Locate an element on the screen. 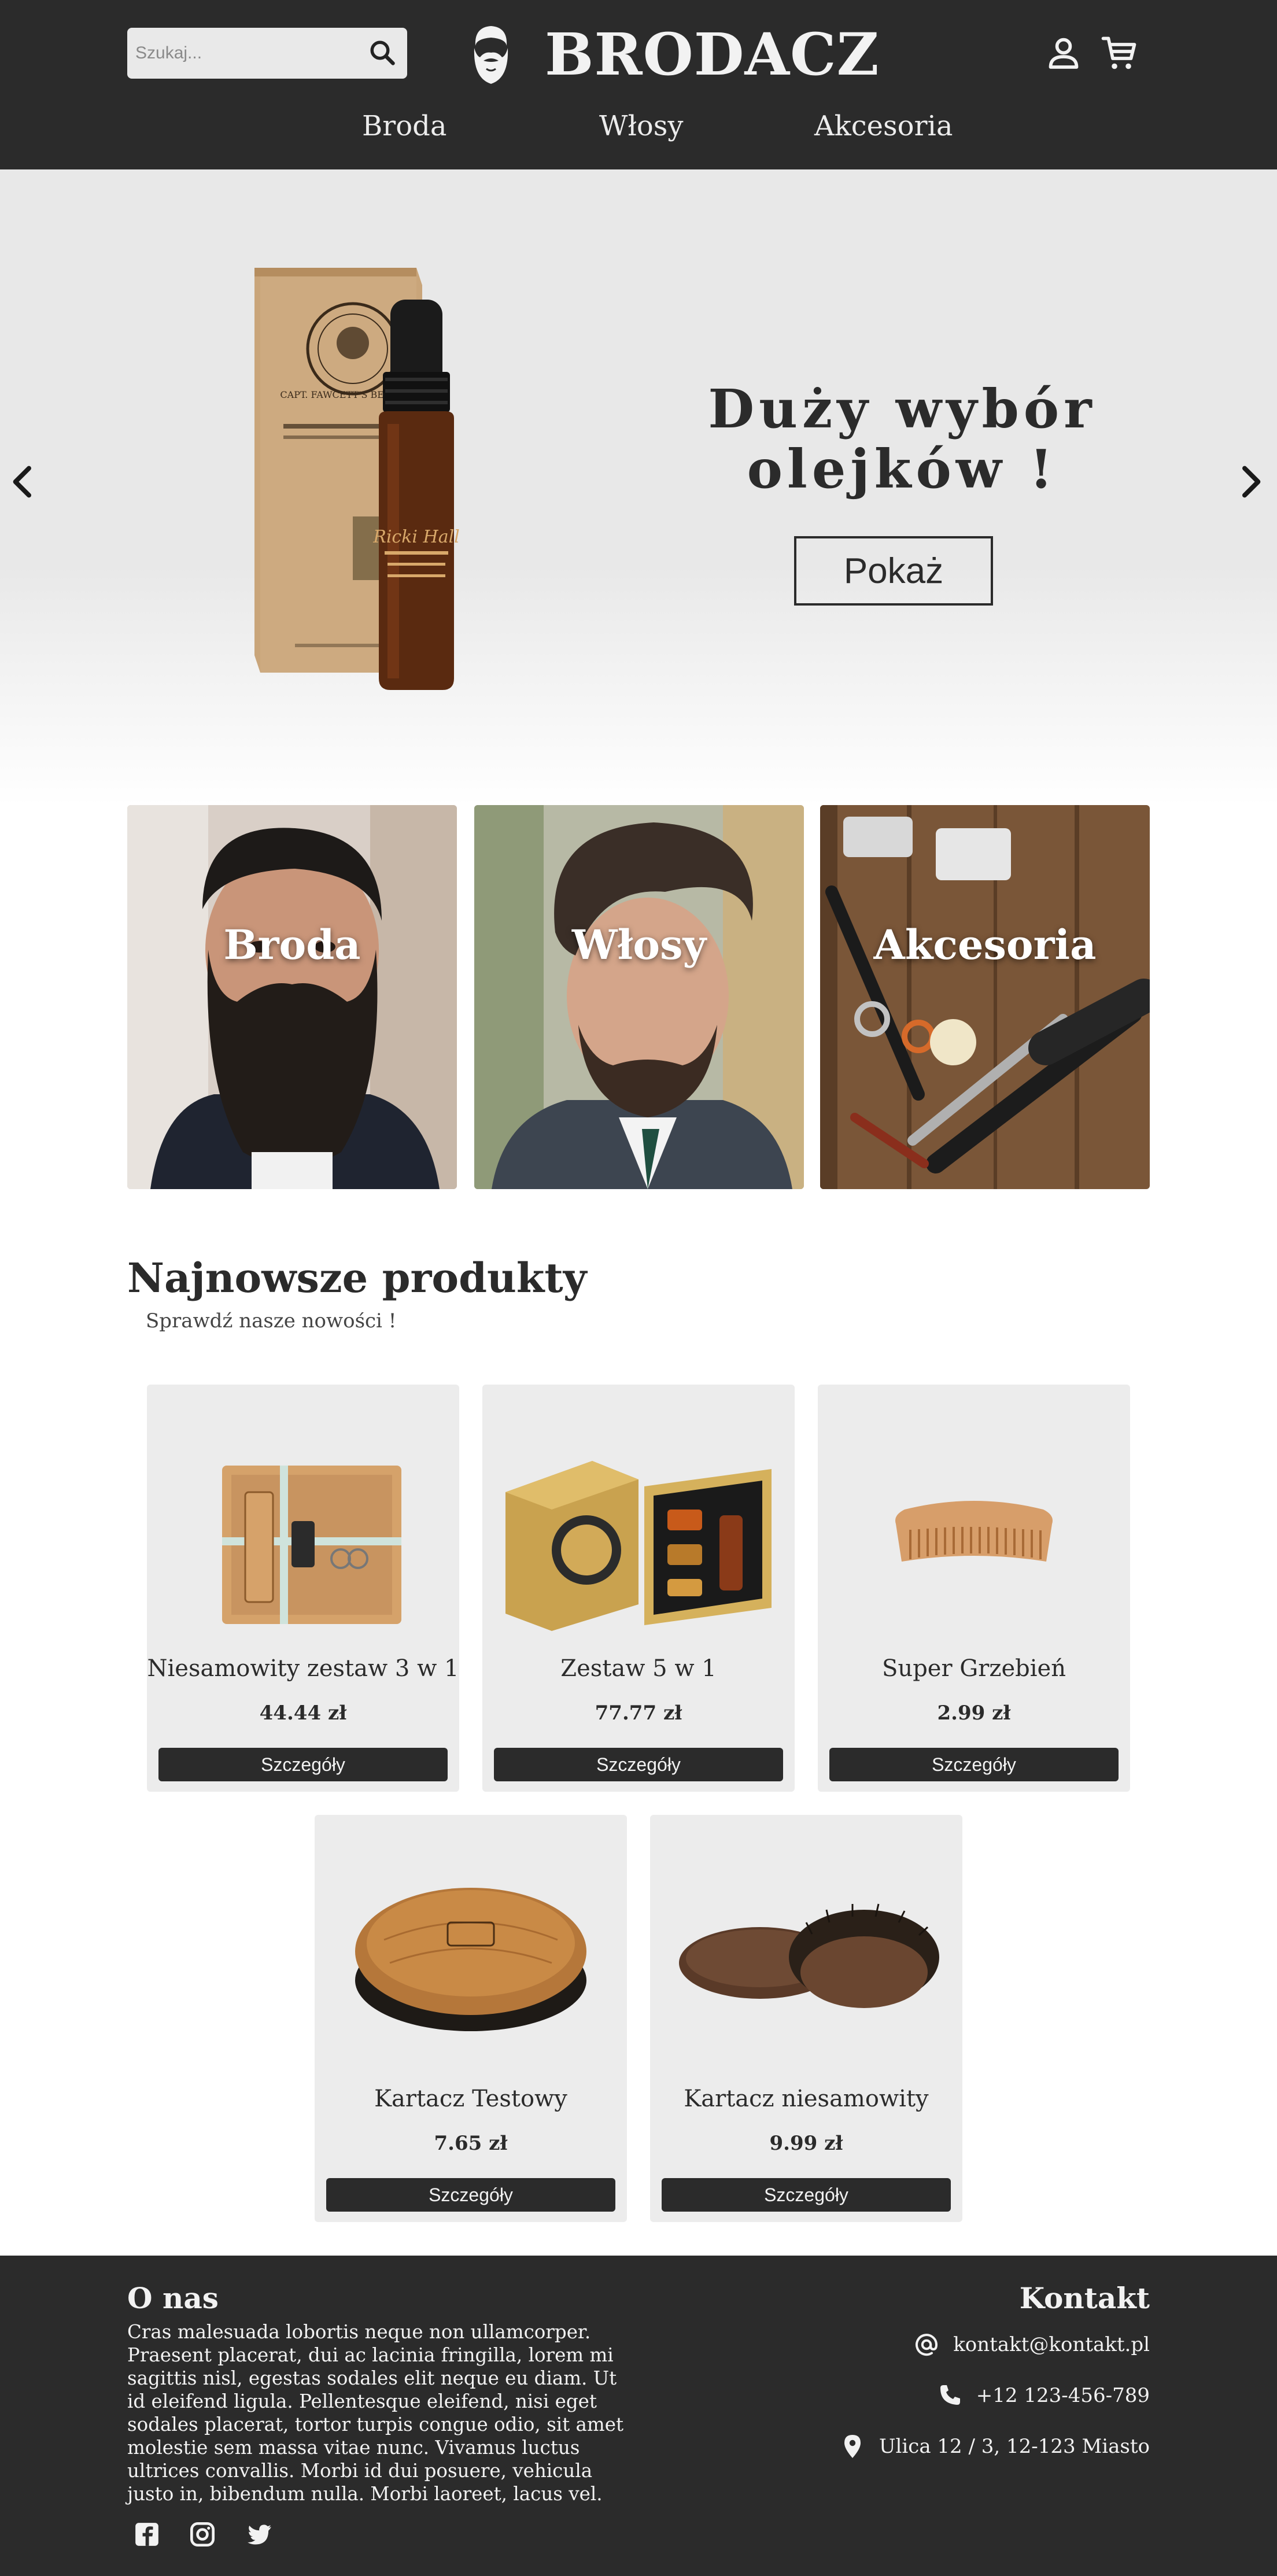  hairstyle-man-photo is located at coordinates (639, 997).